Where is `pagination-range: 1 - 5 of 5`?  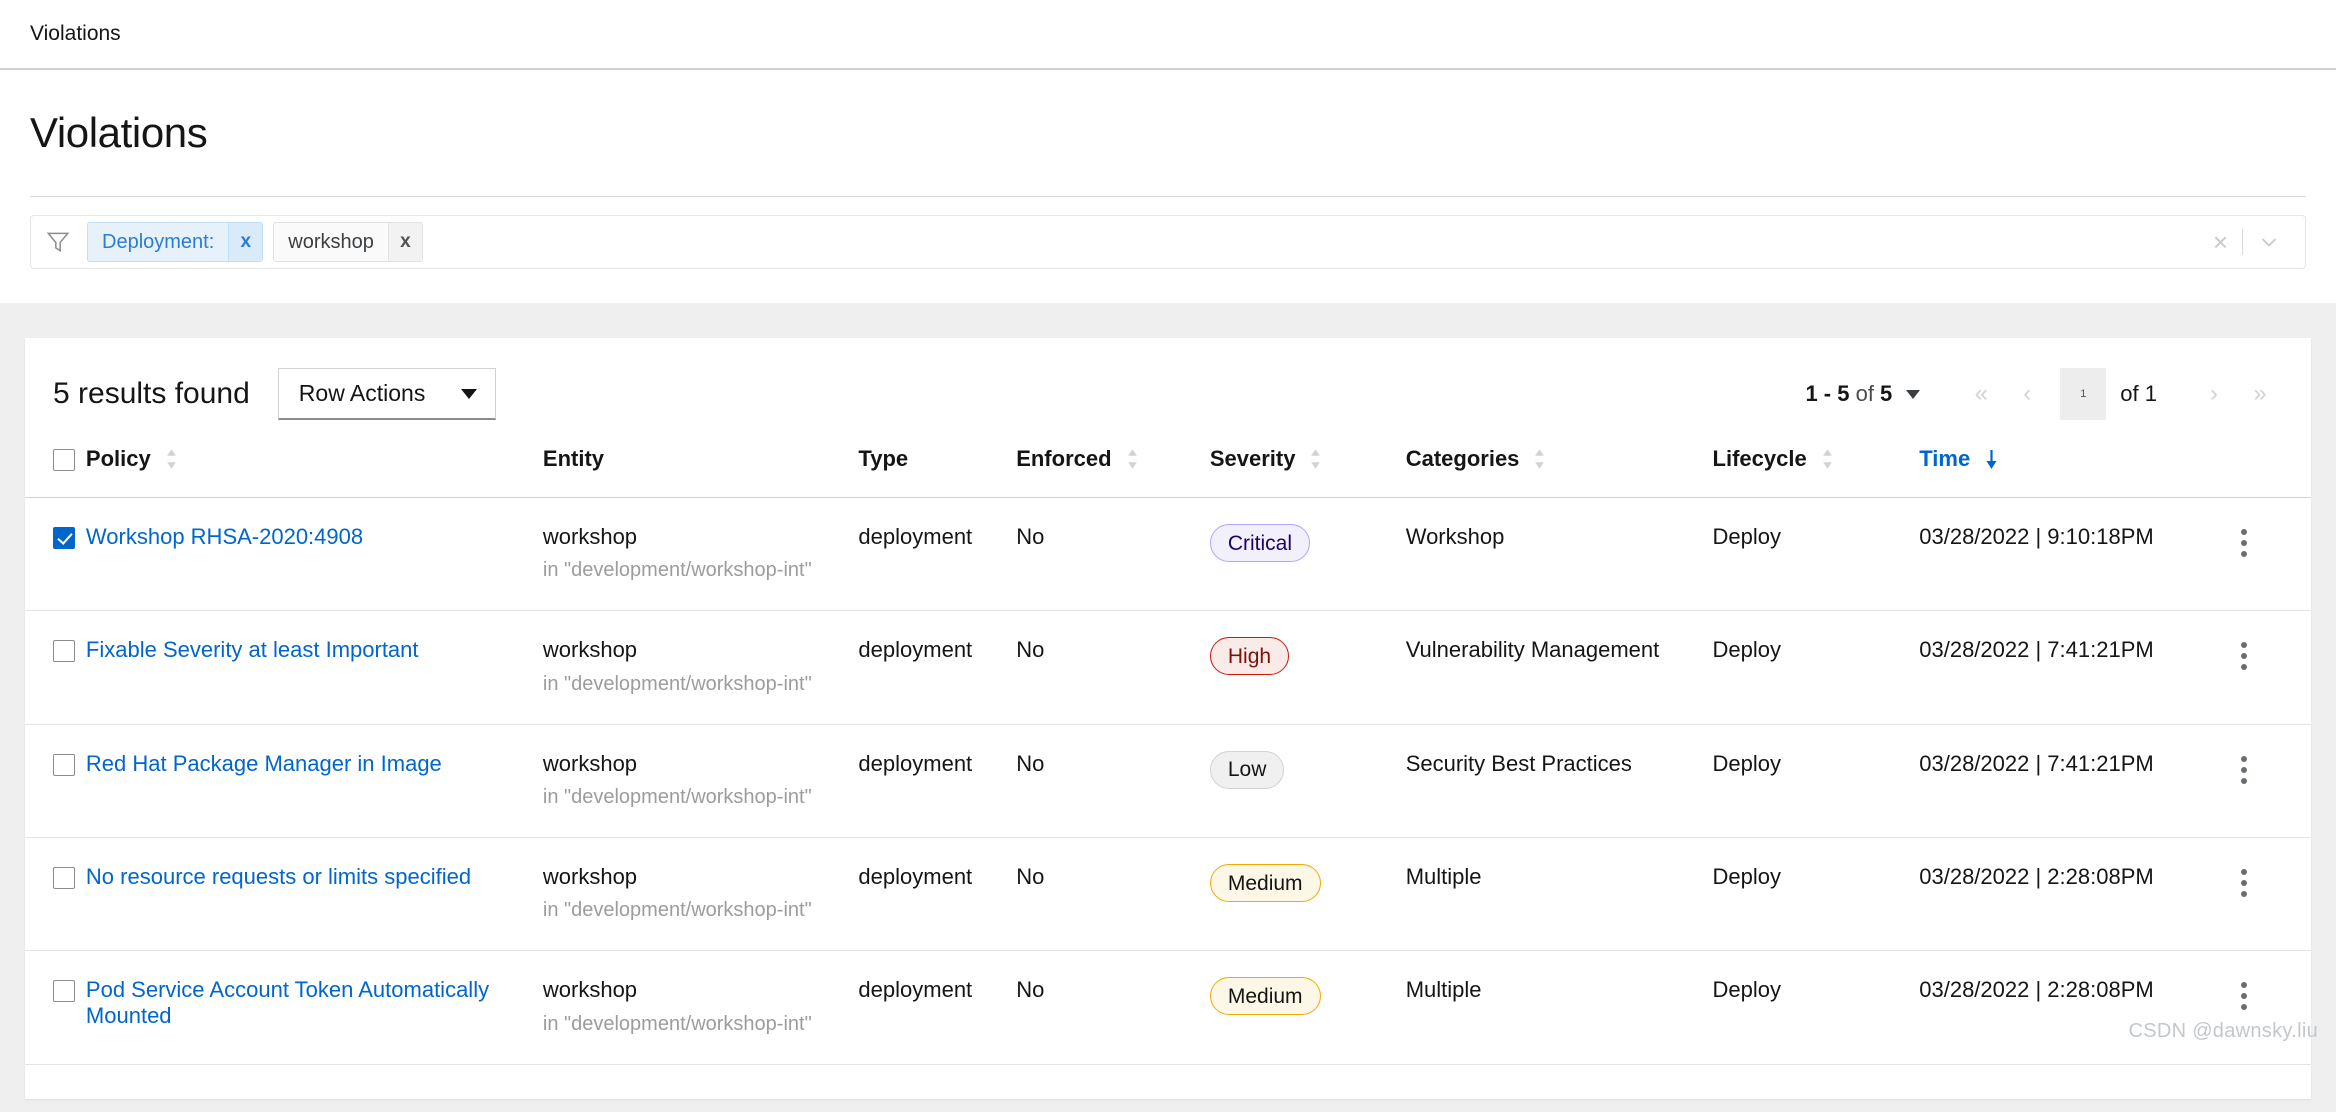 pagination-range: 1 - 5 of 5 is located at coordinates (1848, 394).